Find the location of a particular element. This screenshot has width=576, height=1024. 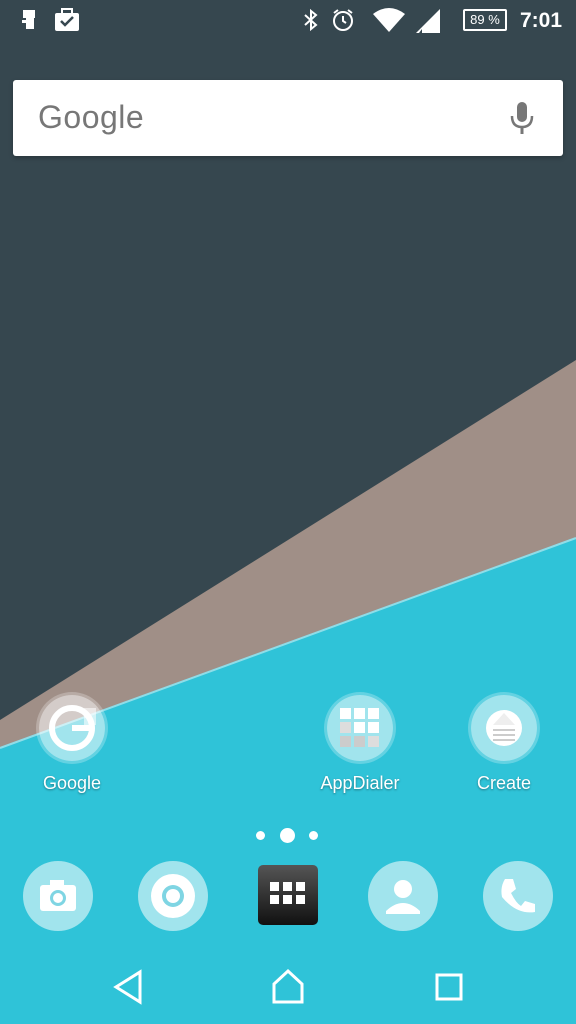

navigation-bar is located at coordinates (288, 987).